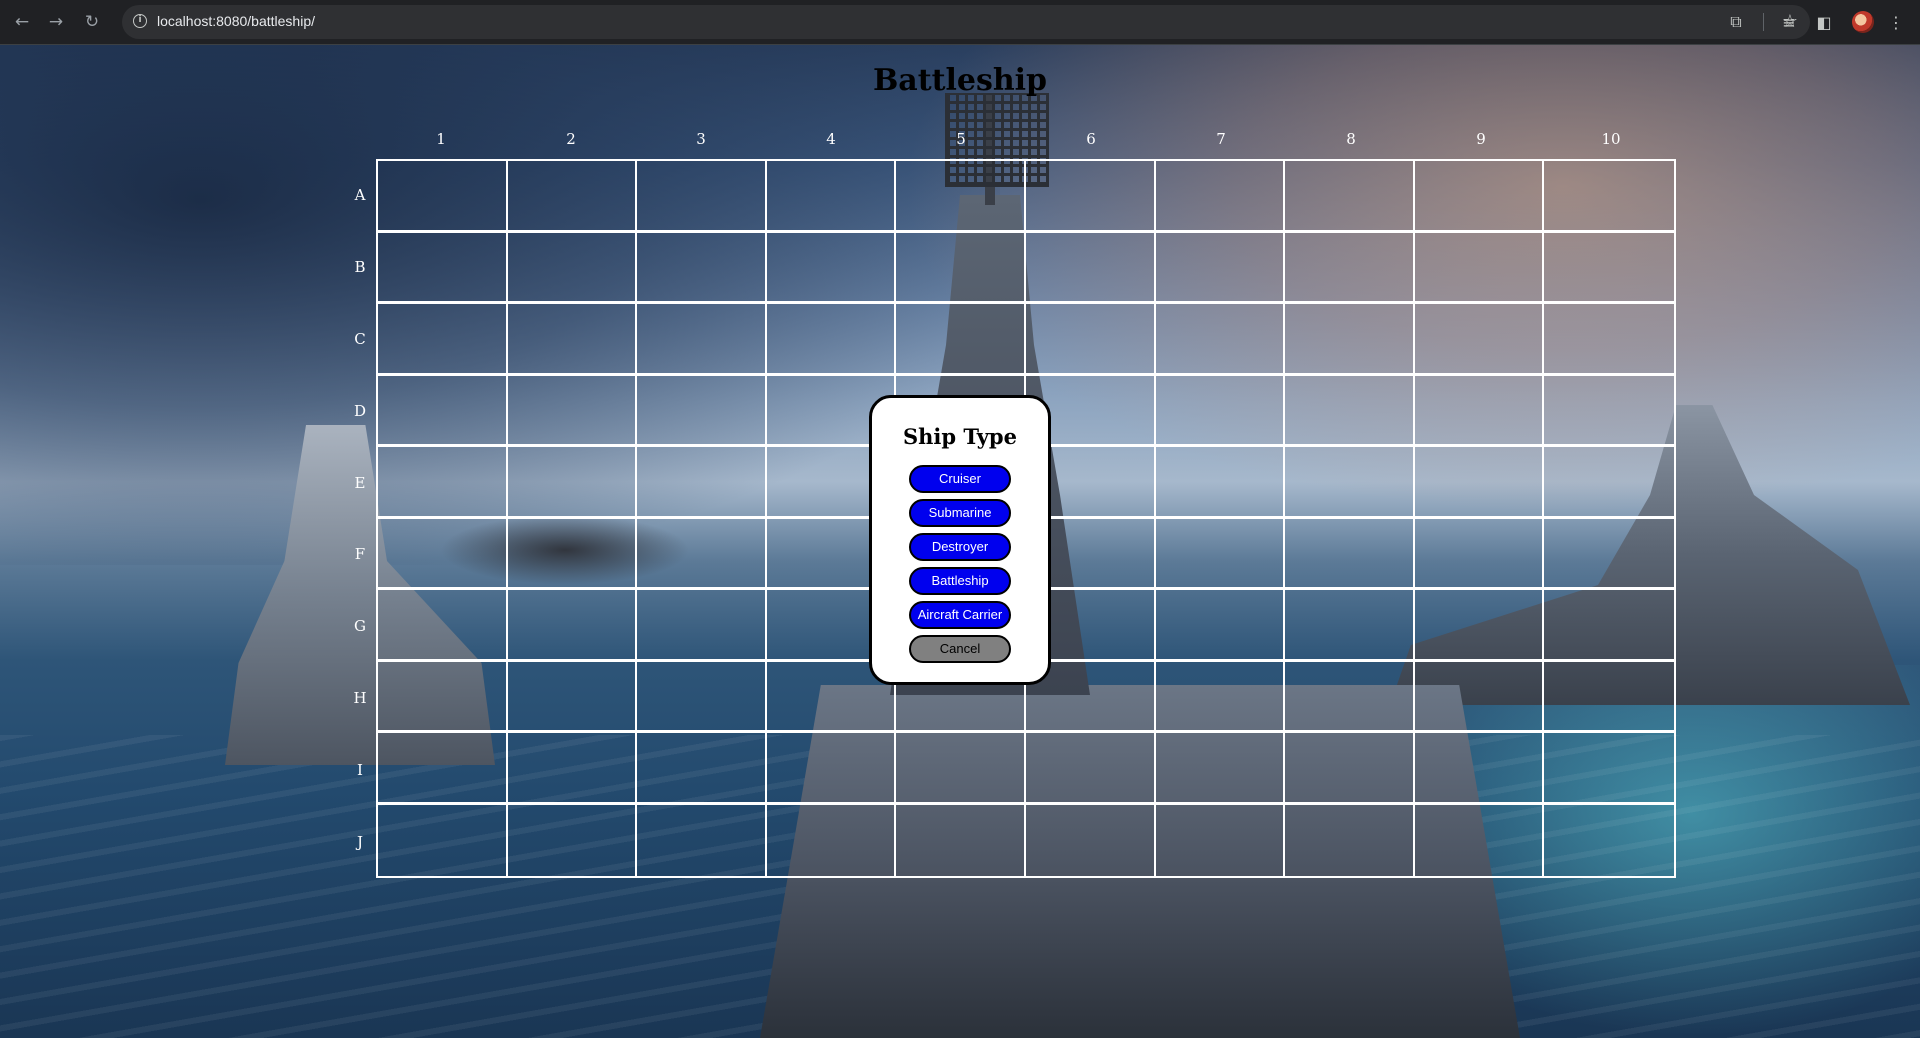 This screenshot has width=1920, height=1038. I want to click on board-cell-h2, so click(572, 697).